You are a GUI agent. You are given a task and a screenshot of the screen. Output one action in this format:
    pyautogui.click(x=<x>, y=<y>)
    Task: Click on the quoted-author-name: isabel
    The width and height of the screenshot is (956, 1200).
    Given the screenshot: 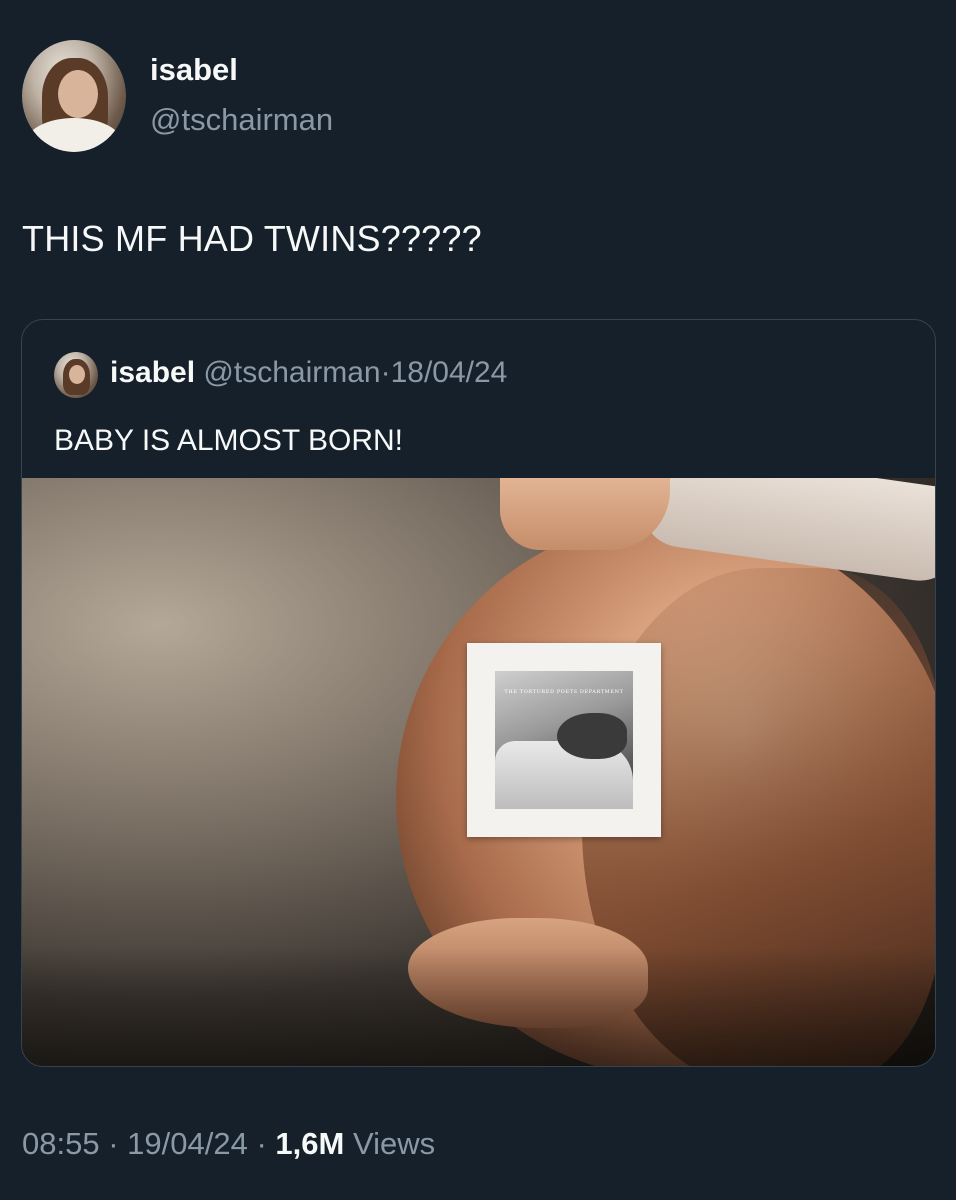 What is the action you would take?
    pyautogui.click(x=152, y=372)
    